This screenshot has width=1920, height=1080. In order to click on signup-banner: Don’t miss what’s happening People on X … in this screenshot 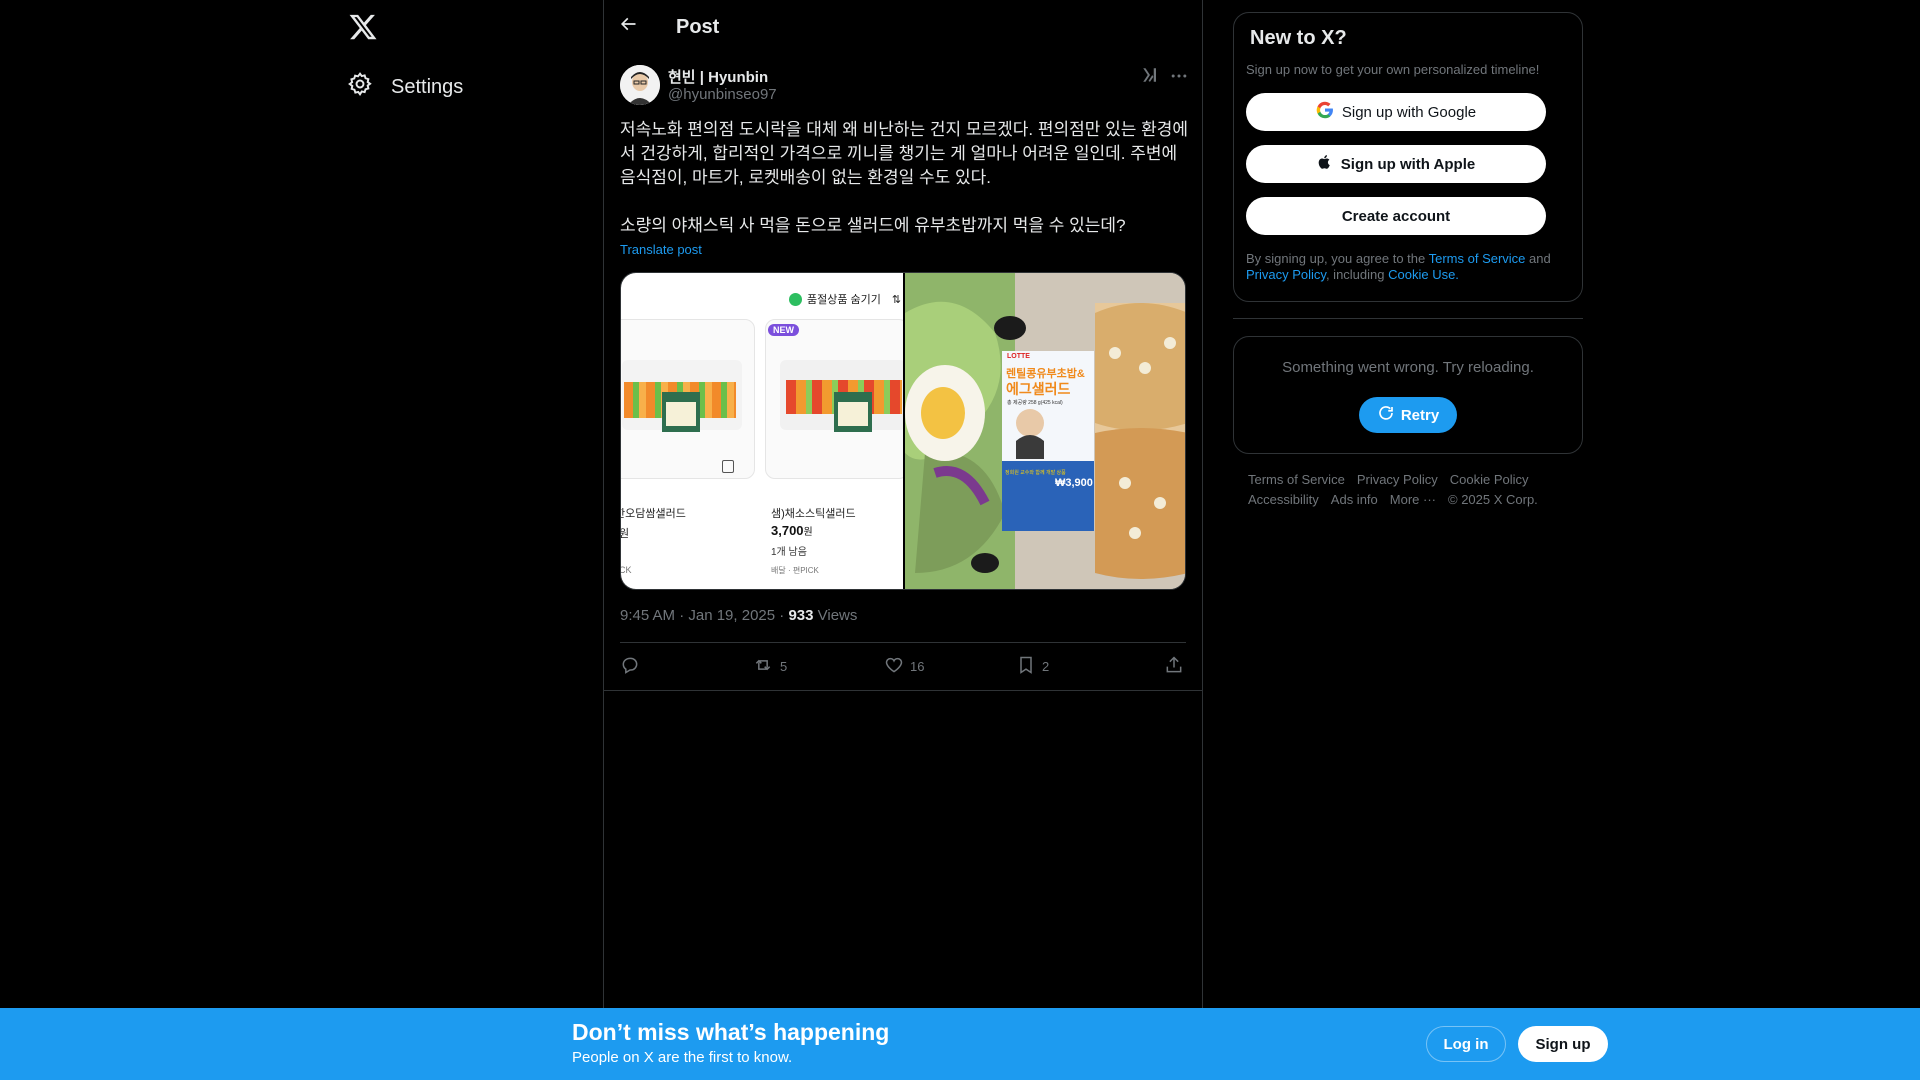, I will do `click(960, 1044)`.